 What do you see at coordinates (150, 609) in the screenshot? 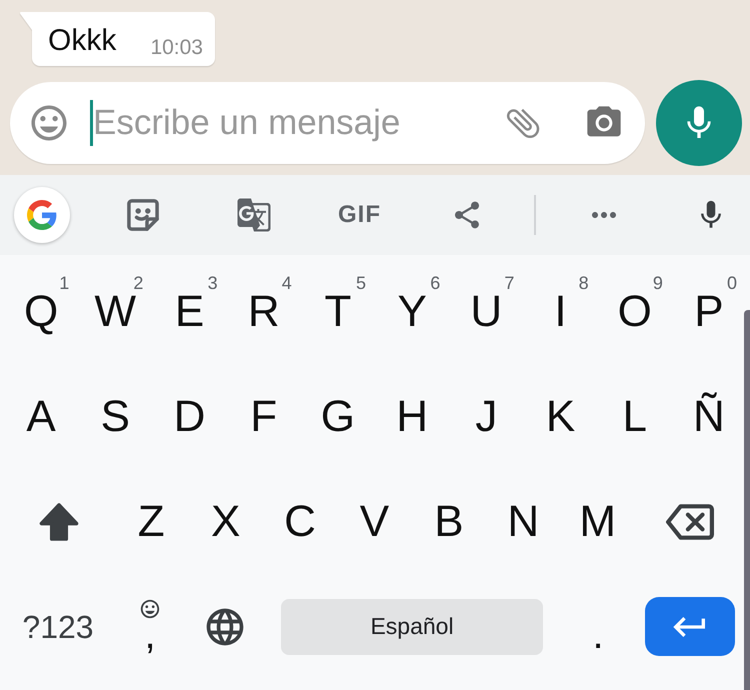
I see `emoji-icon` at bounding box center [150, 609].